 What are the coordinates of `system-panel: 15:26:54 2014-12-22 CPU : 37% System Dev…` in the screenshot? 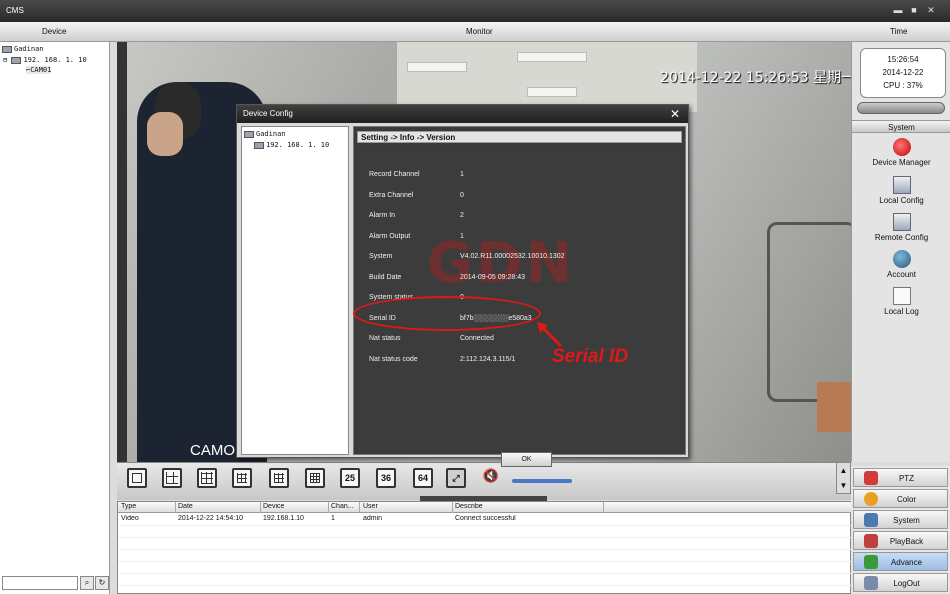 It's located at (900, 252).